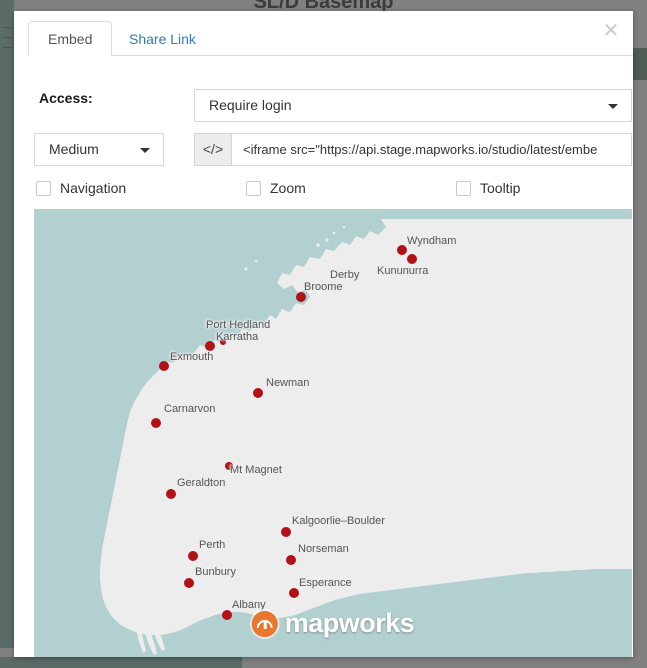  Describe the element at coordinates (288, 188) in the screenshot. I see `checkbox-zoom-label: Zoom` at that location.